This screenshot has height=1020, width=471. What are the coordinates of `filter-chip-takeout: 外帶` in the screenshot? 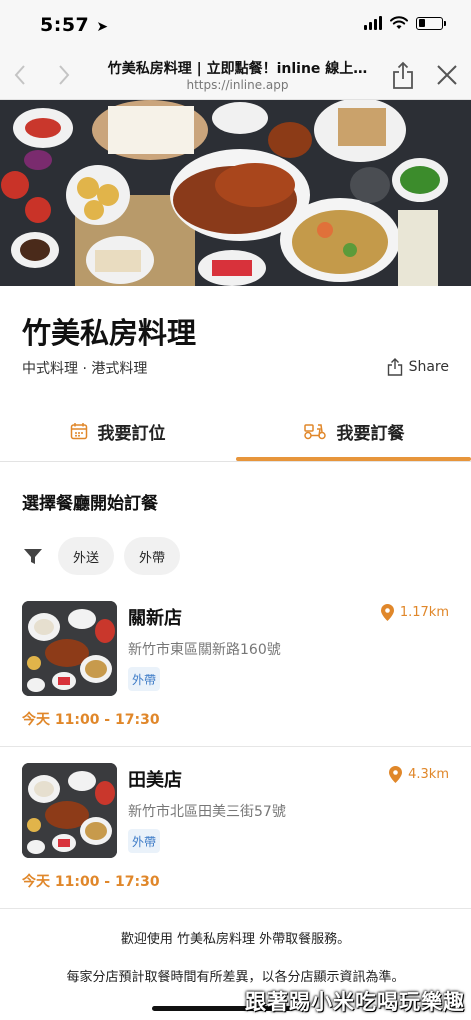 It's located at (152, 556).